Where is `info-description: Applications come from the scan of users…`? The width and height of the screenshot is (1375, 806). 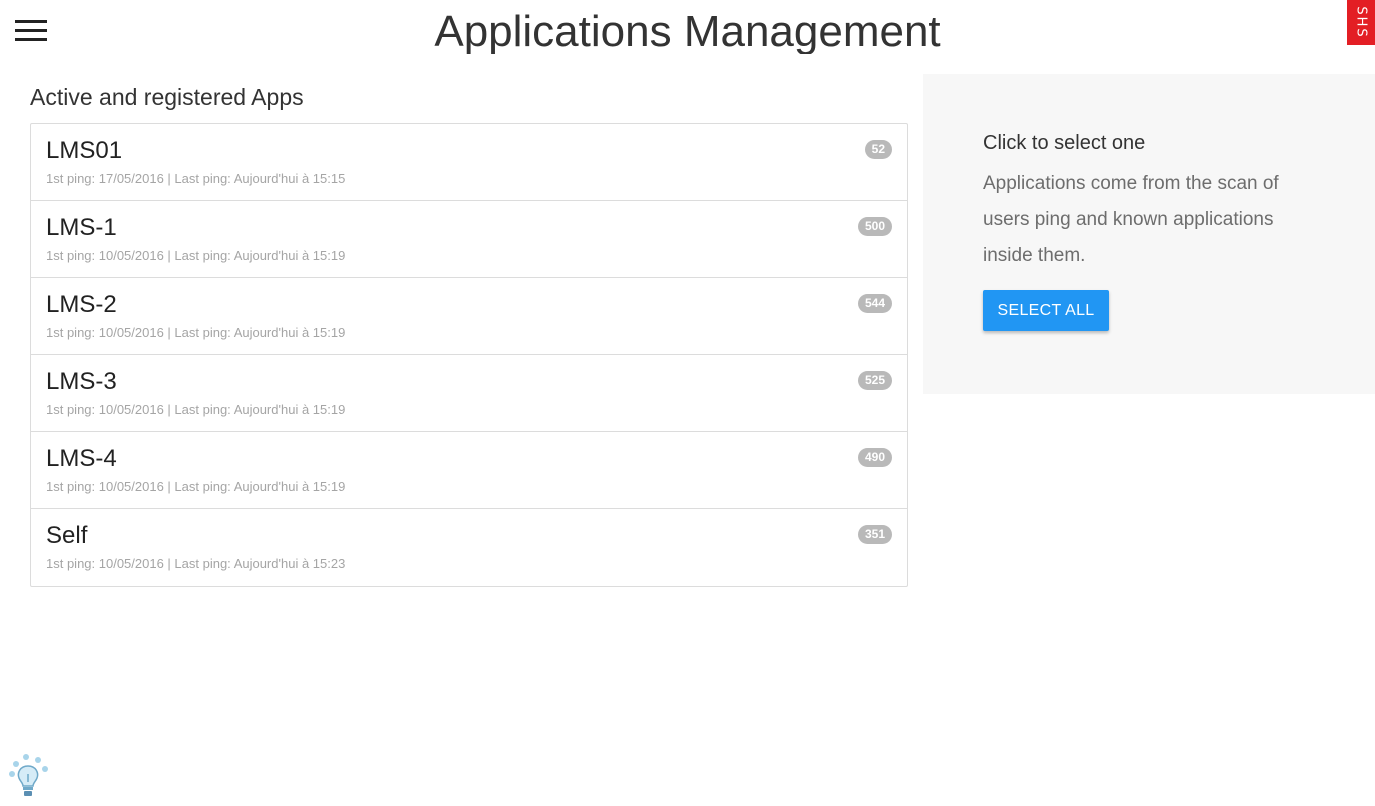
info-description: Applications come from the scan of users… is located at coordinates (1131, 219).